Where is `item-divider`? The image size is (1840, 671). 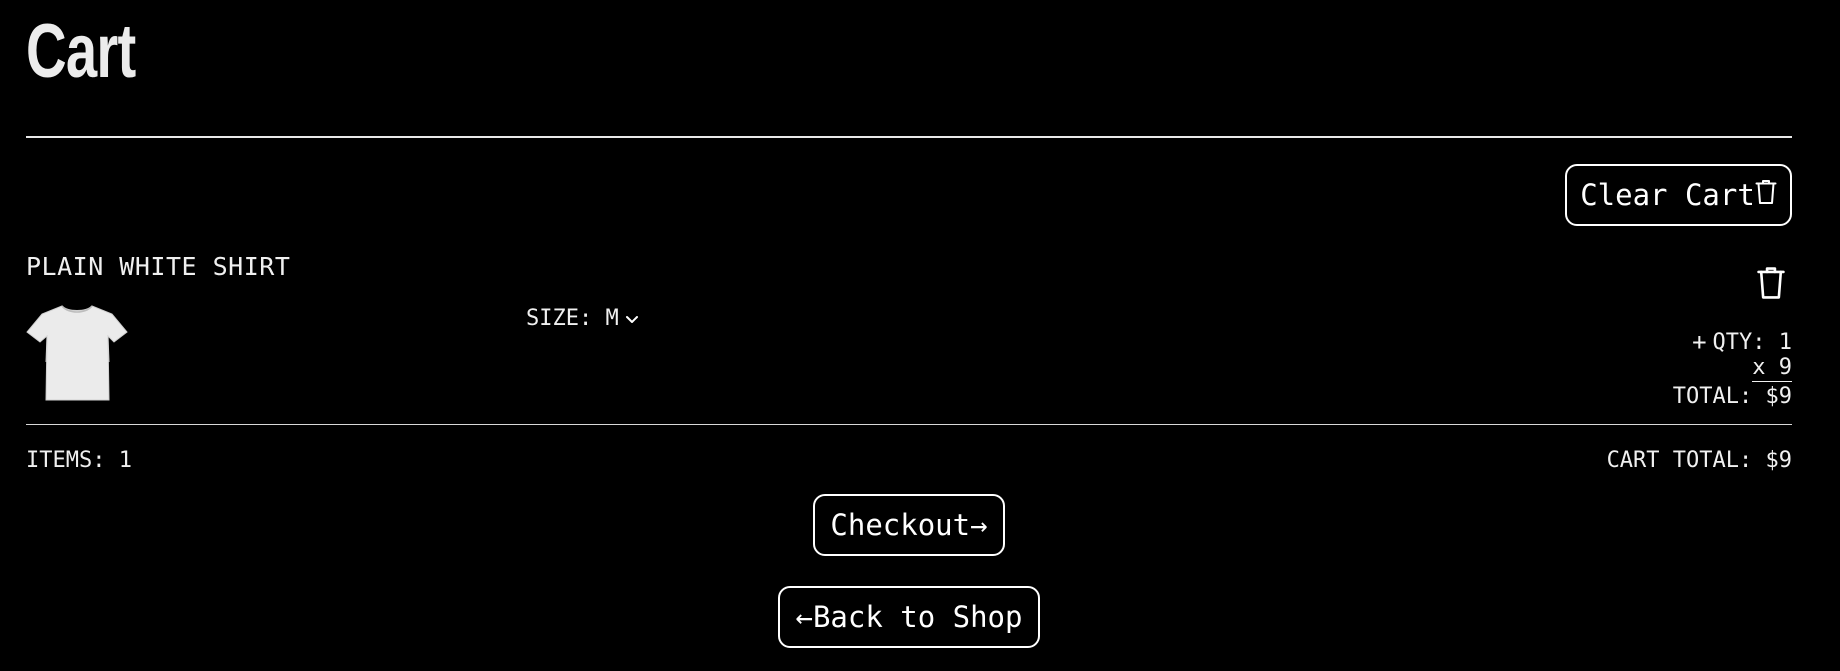
item-divider is located at coordinates (909, 424).